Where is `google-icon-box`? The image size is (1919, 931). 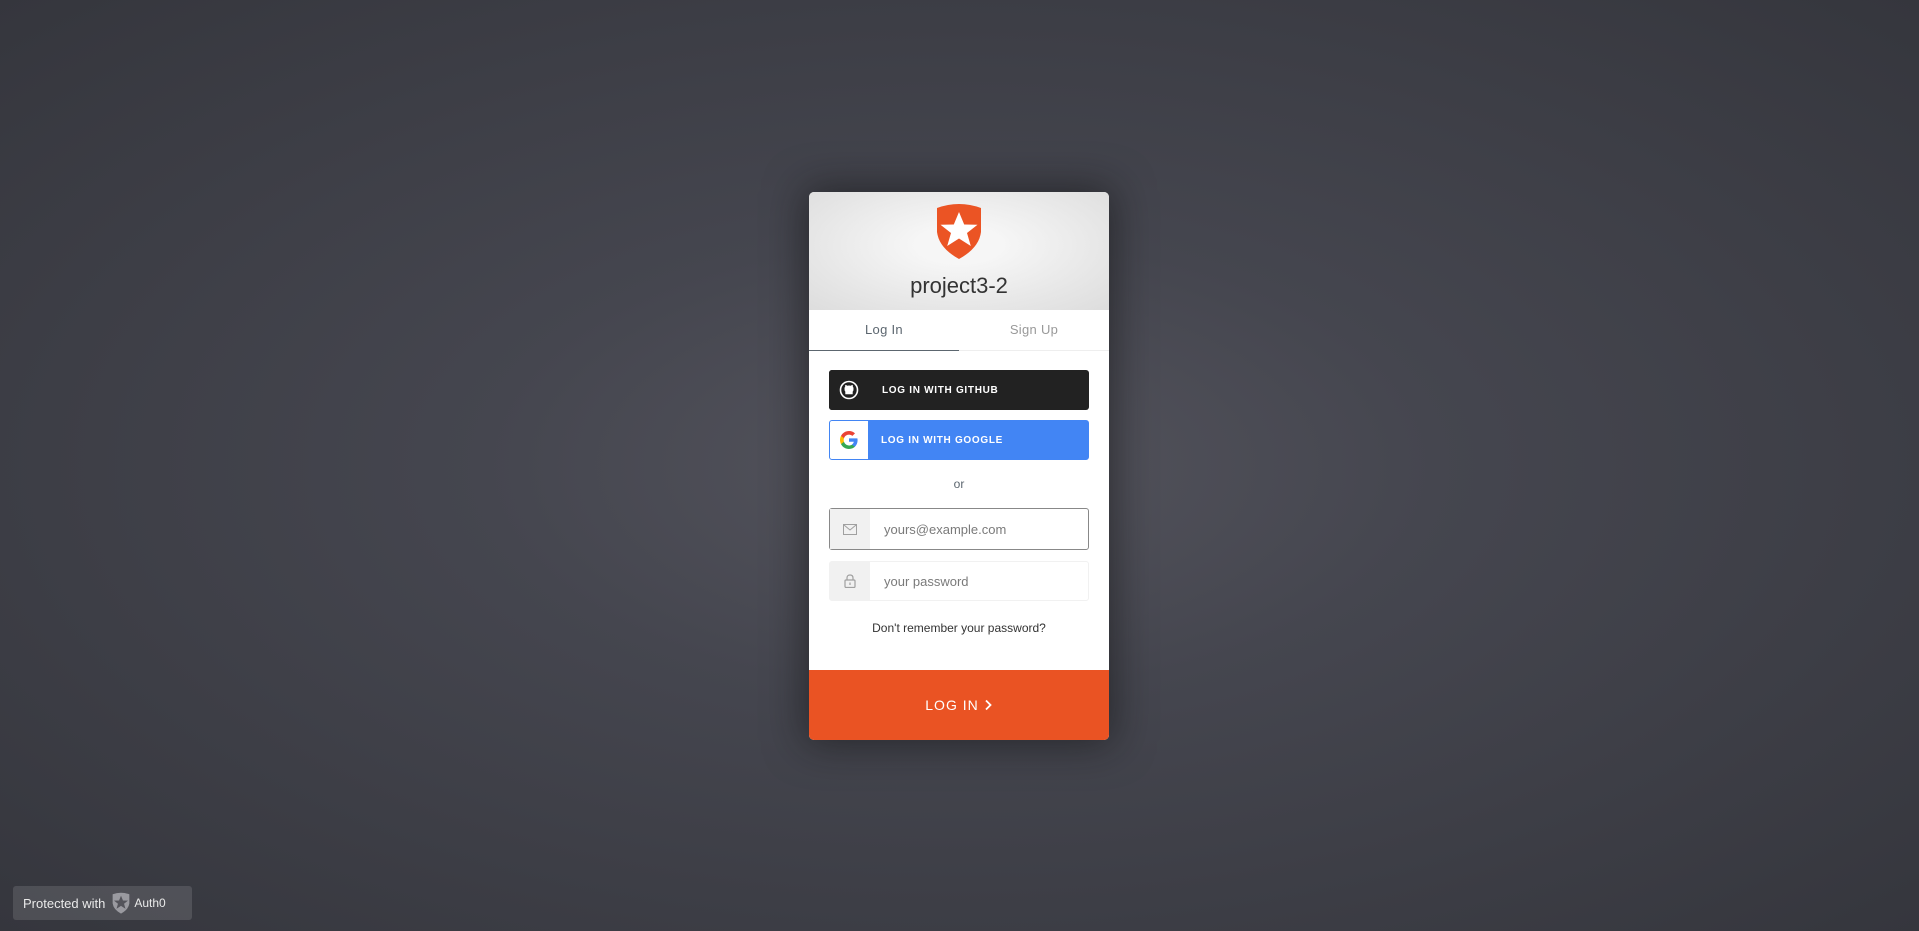
google-icon-box is located at coordinates (849, 440).